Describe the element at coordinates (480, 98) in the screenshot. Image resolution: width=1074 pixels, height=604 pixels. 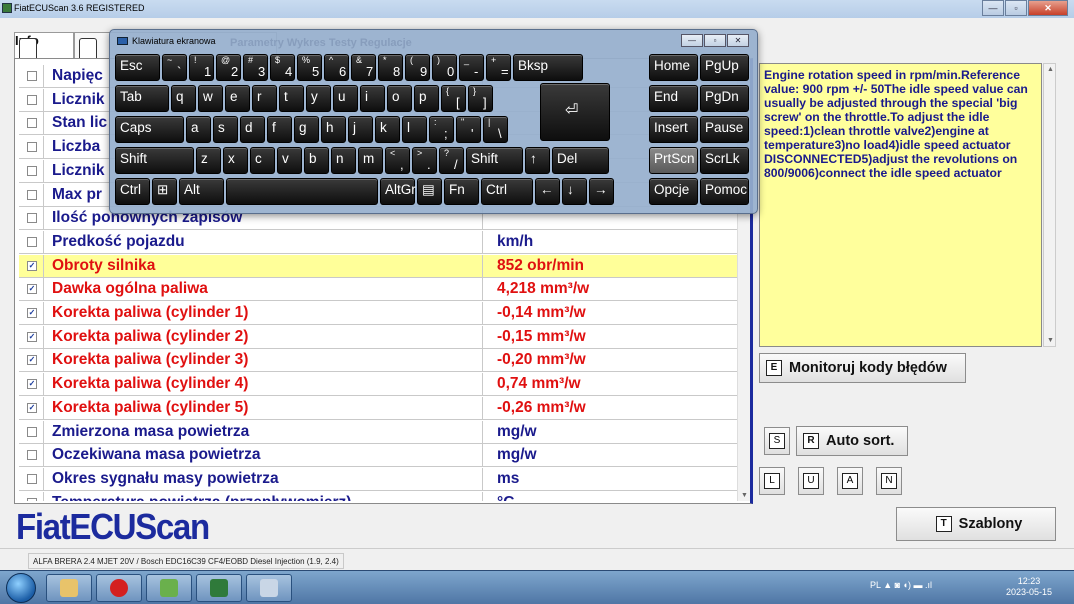
I see `key-rb: }]` at that location.